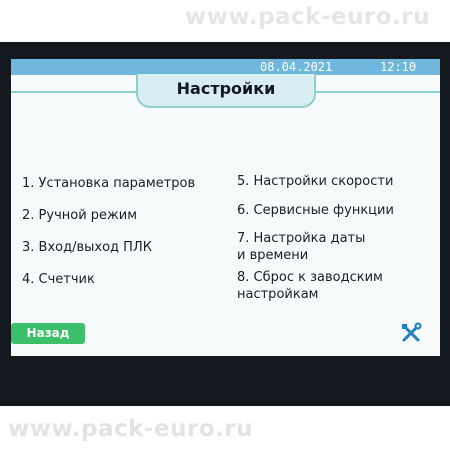  Describe the element at coordinates (87, 247) in the screenshot. I see `menu-item-plc-io: 3. Вход/выход ПЛК` at that location.